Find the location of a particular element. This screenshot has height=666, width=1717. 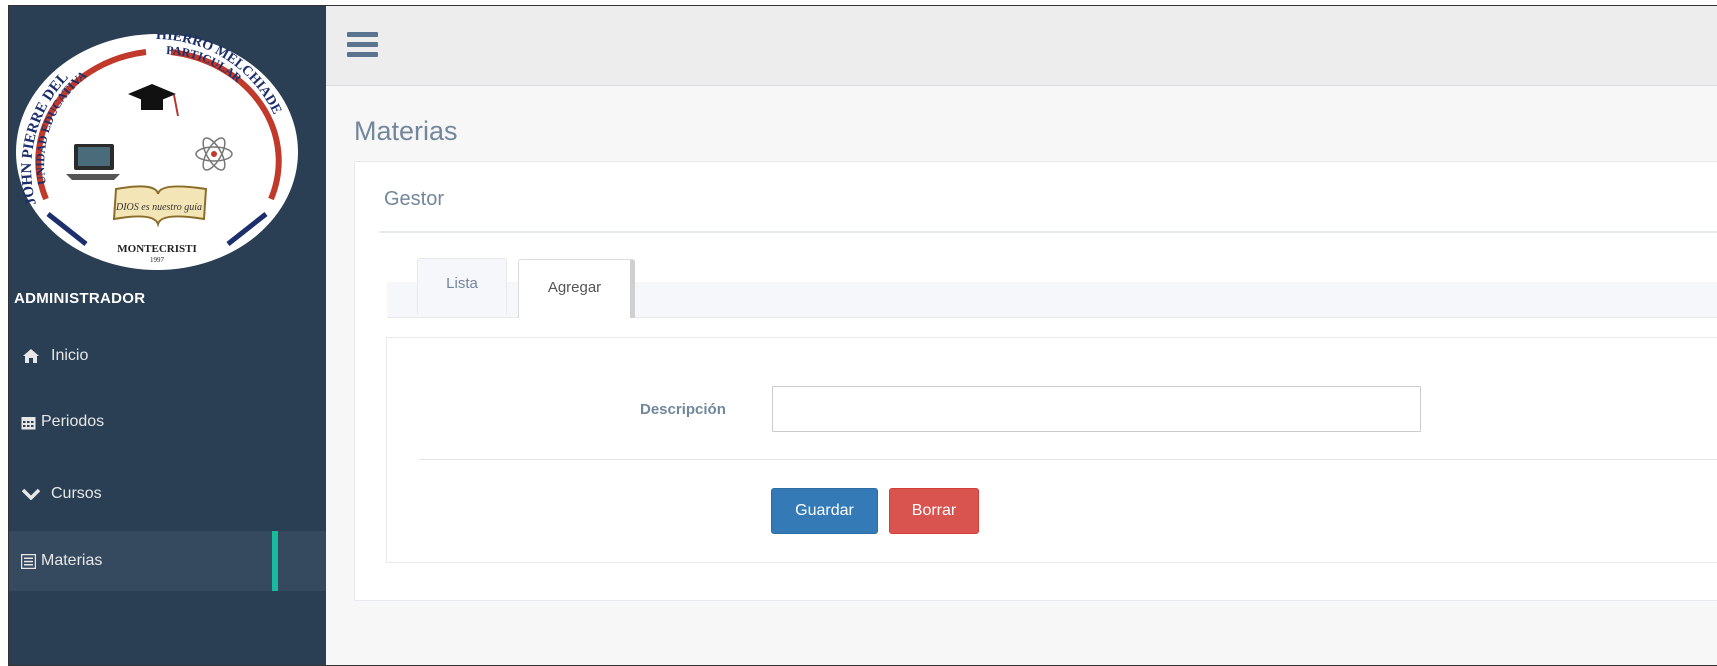

panel-divider is located at coordinates (1048, 232).